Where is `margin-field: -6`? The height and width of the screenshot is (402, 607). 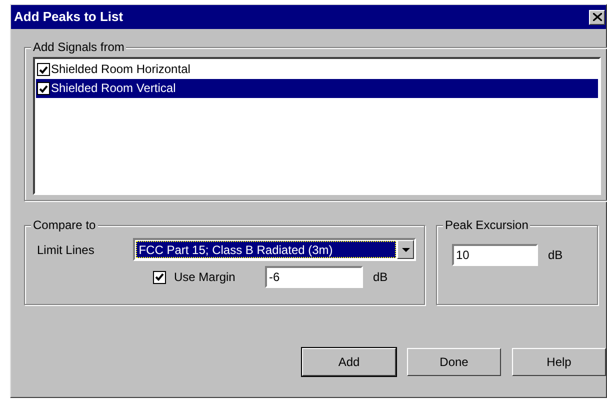
margin-field: -6 is located at coordinates (314, 277).